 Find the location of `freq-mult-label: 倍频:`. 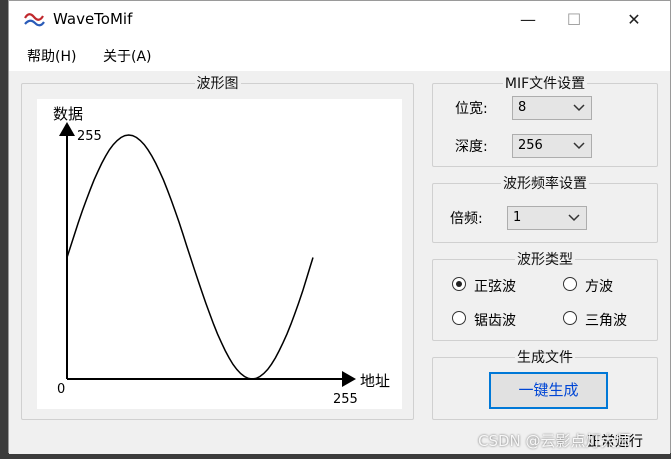

freq-mult-label: 倍频: is located at coordinates (466, 219).